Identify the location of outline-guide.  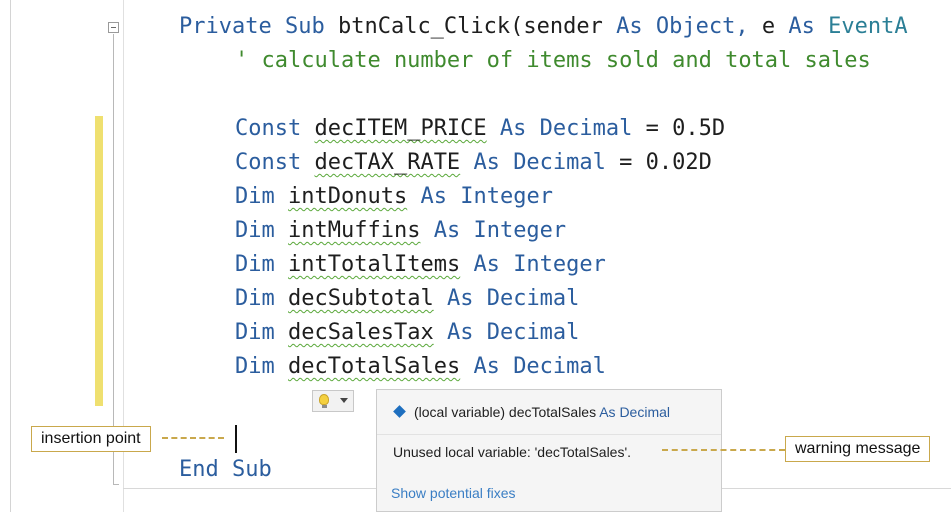
(113, 259).